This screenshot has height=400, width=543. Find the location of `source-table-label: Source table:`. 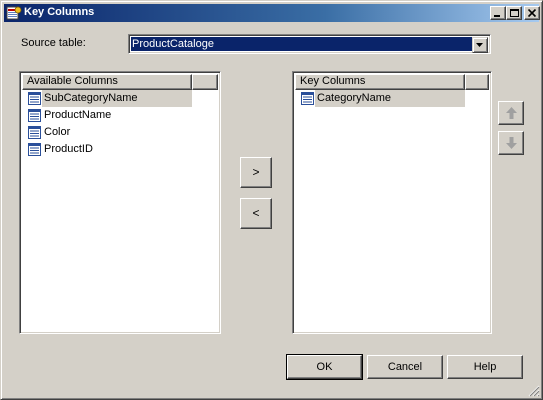

source-table-label: Source table: is located at coordinates (53, 43).